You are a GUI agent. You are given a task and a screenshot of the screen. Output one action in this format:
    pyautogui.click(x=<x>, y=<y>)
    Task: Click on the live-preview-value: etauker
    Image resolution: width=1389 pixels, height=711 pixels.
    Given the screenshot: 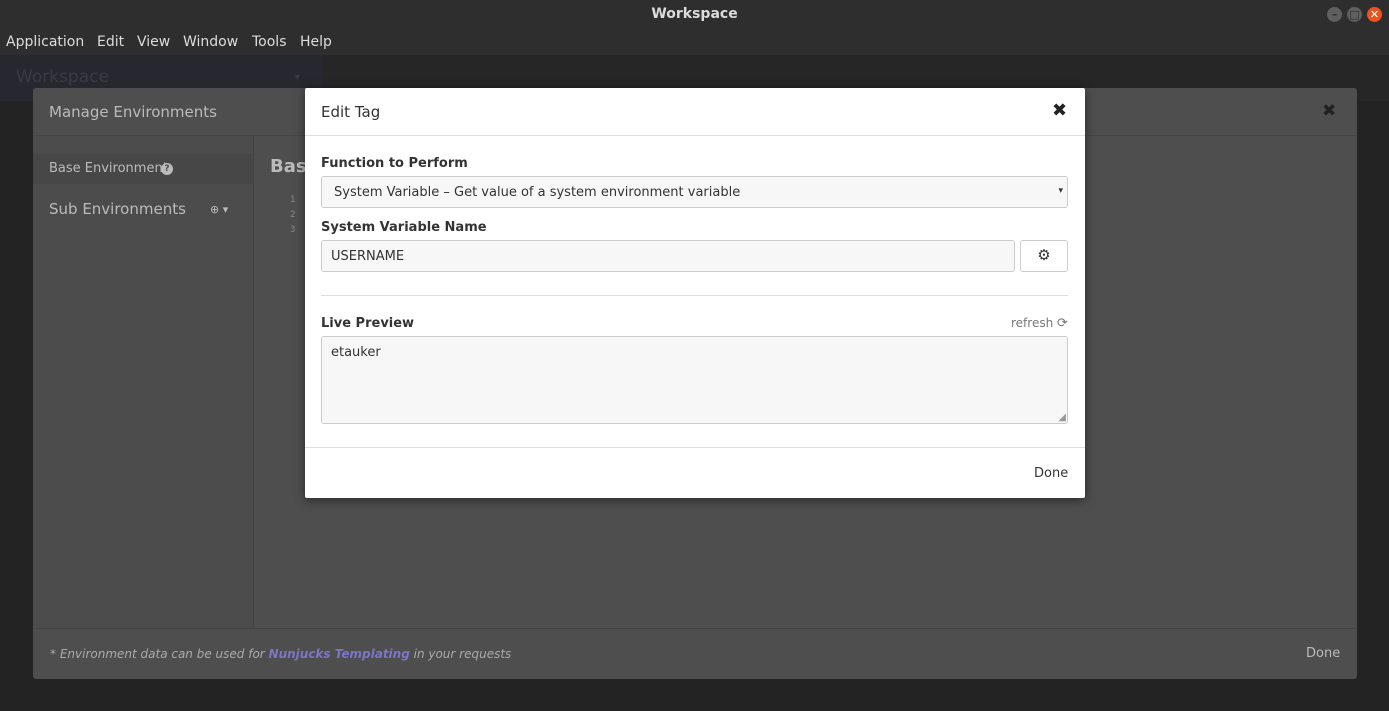 What is the action you would take?
    pyautogui.click(x=356, y=352)
    